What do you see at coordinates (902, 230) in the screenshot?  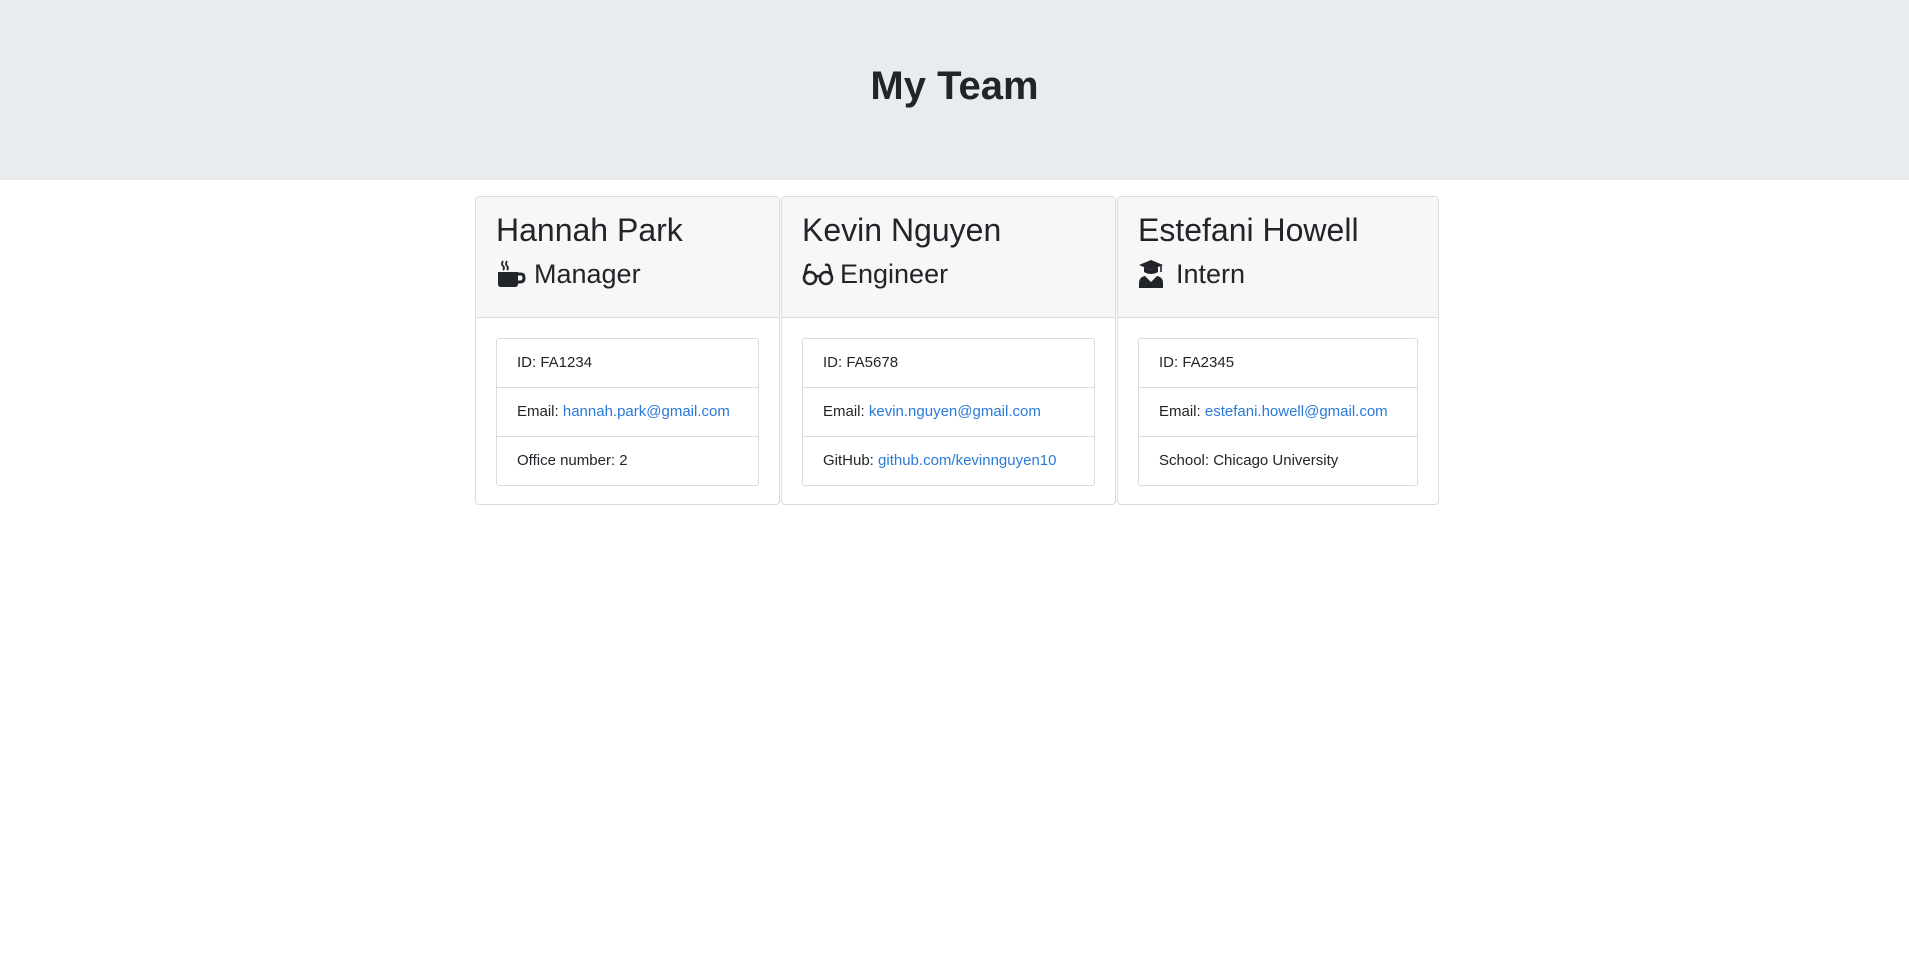 I see `employee-name: Kevin Nguyen` at bounding box center [902, 230].